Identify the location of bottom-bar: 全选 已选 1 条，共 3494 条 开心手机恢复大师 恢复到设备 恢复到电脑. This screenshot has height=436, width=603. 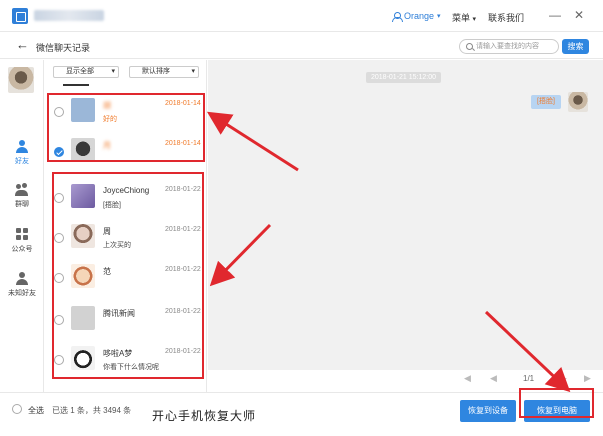
(301, 414).